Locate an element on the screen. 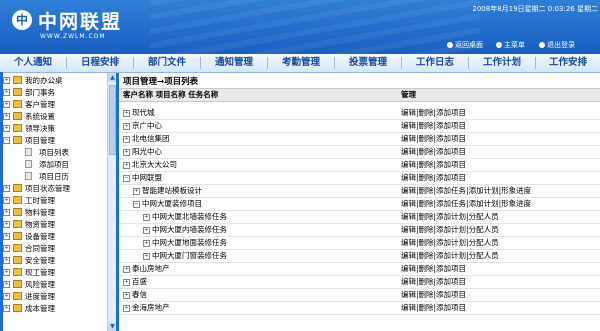  return-desktop-link: 返回桌面 is located at coordinates (465, 45).